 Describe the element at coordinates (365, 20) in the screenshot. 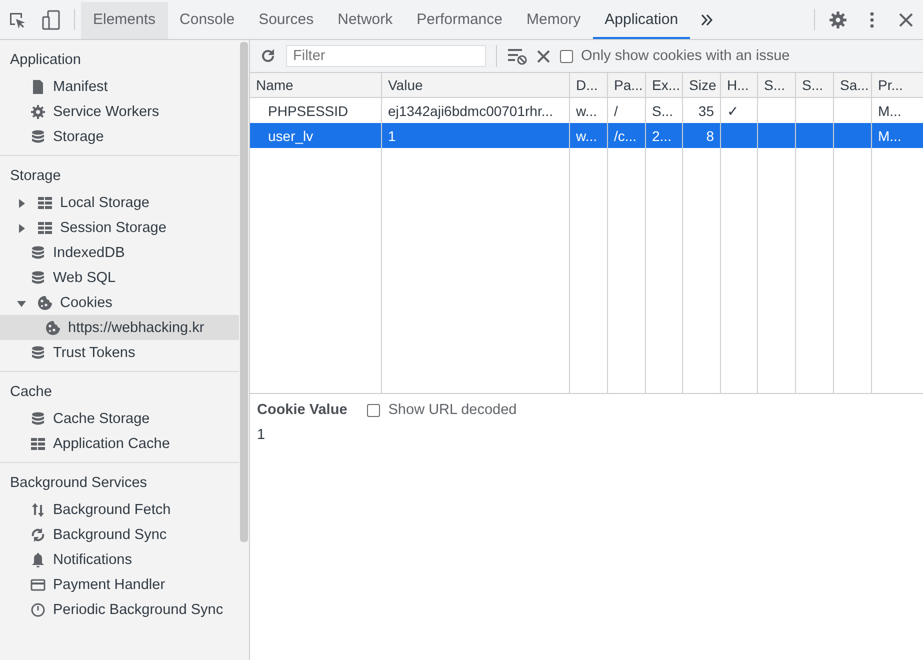

I see `panel-tab: Network` at that location.